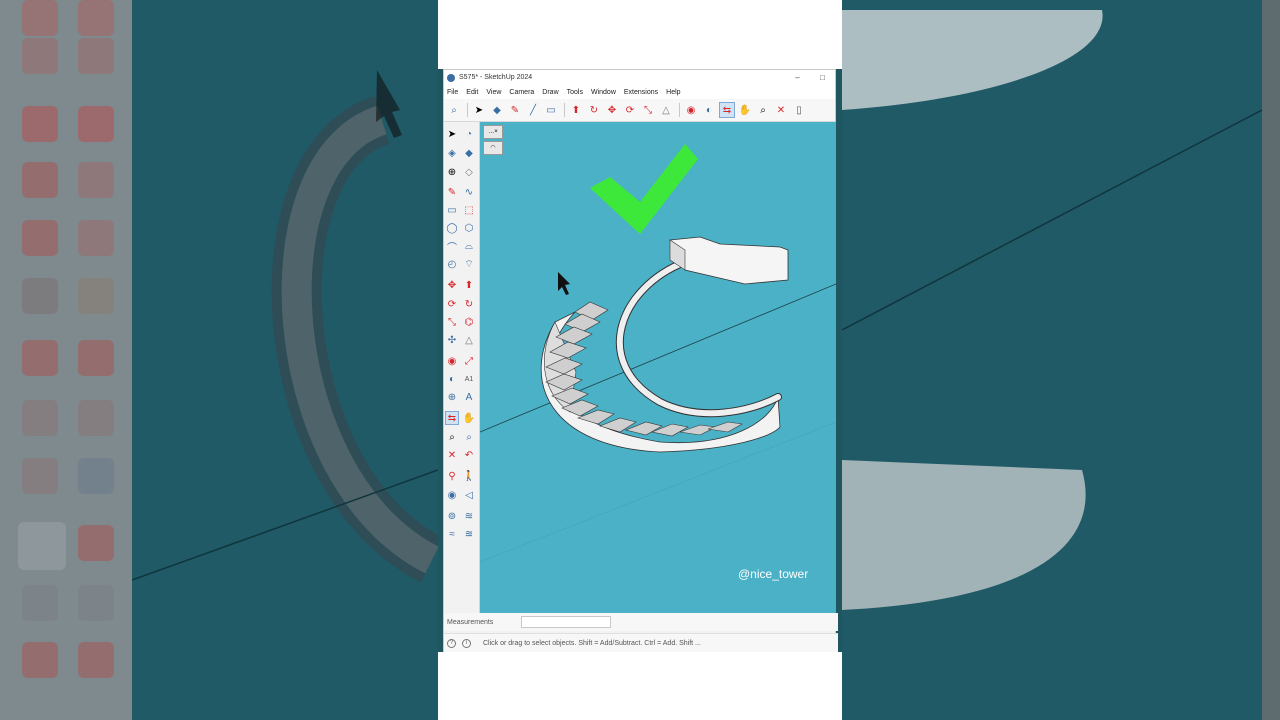  Describe the element at coordinates (469, 340) in the screenshot. I see `section-plane-icon: △` at that location.